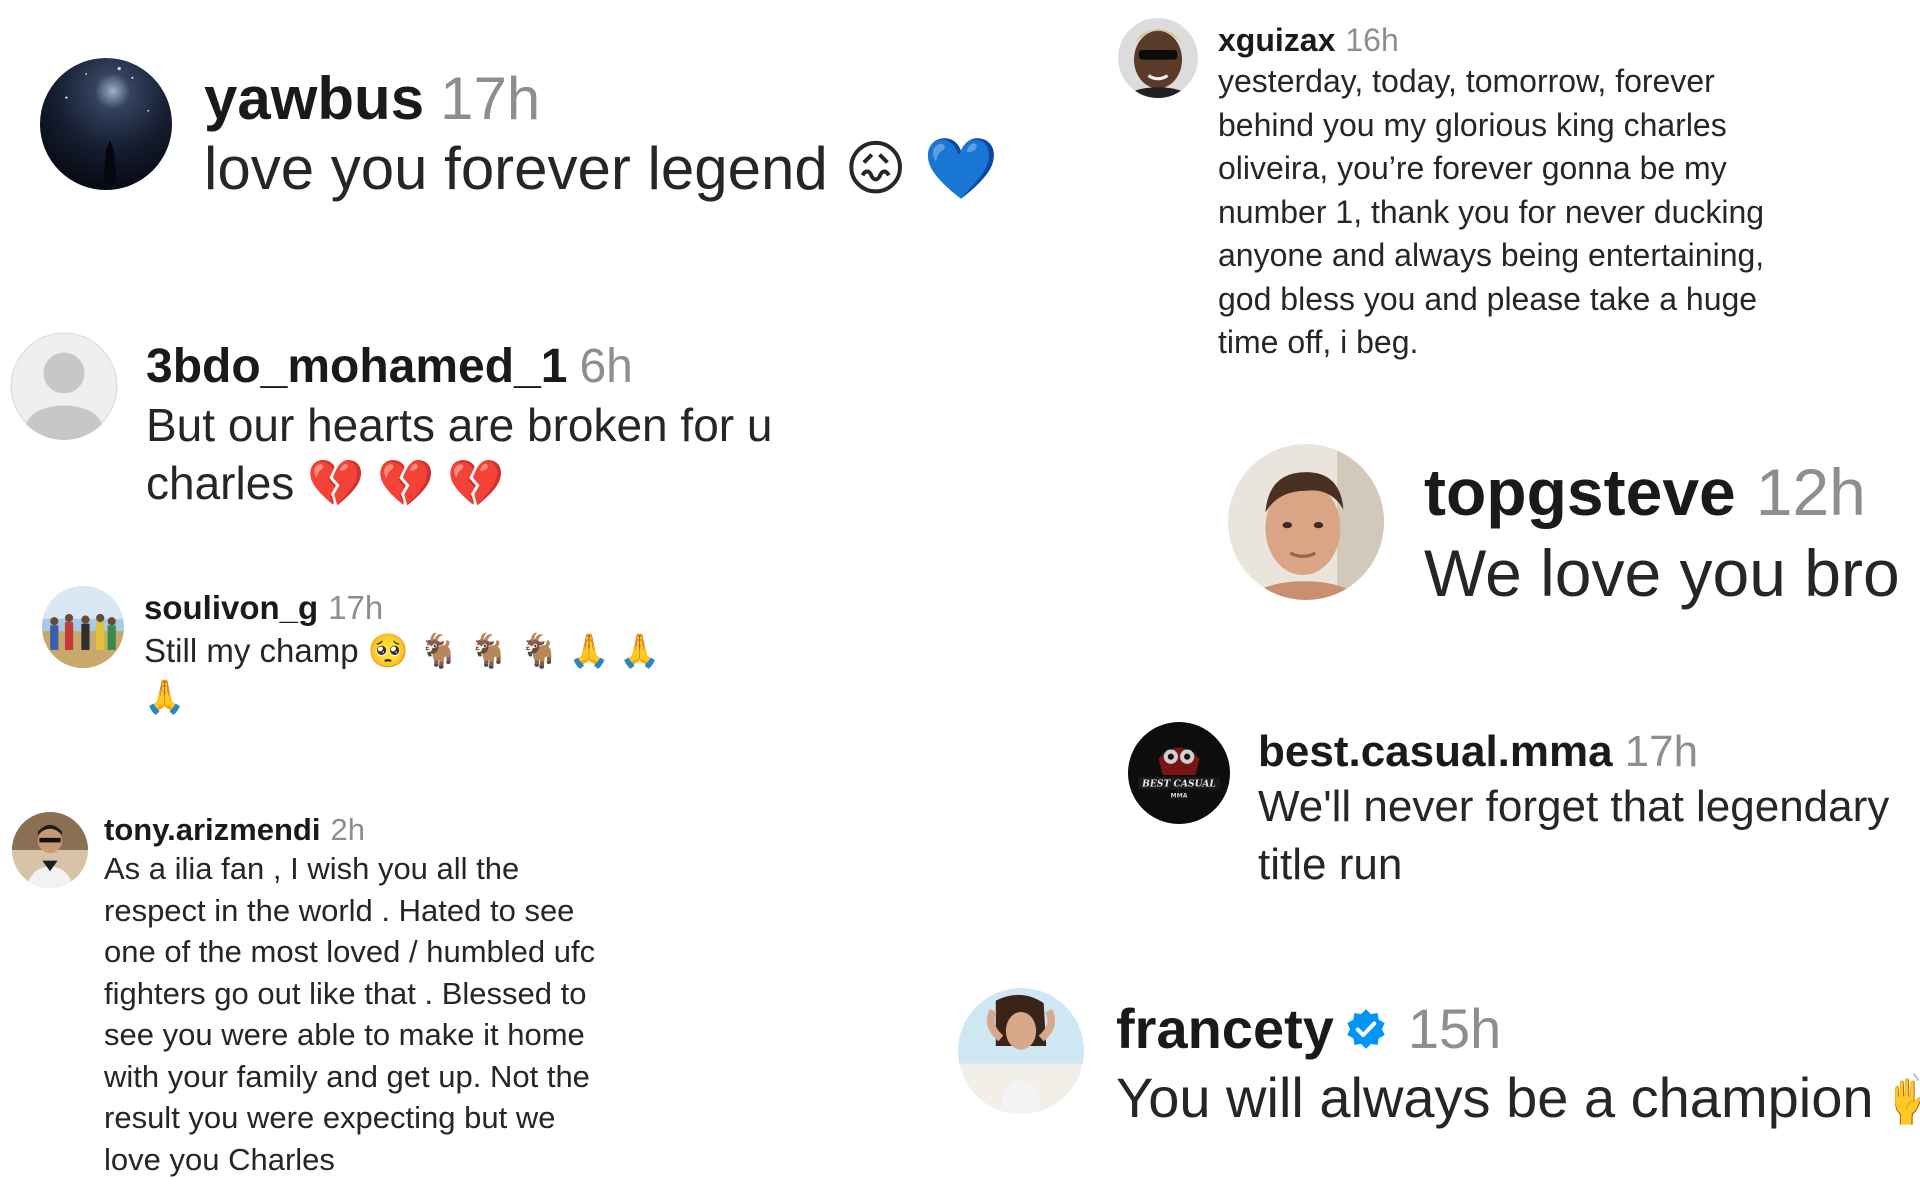  I want to click on username: 3bdo_mohamed_1, so click(356, 367).